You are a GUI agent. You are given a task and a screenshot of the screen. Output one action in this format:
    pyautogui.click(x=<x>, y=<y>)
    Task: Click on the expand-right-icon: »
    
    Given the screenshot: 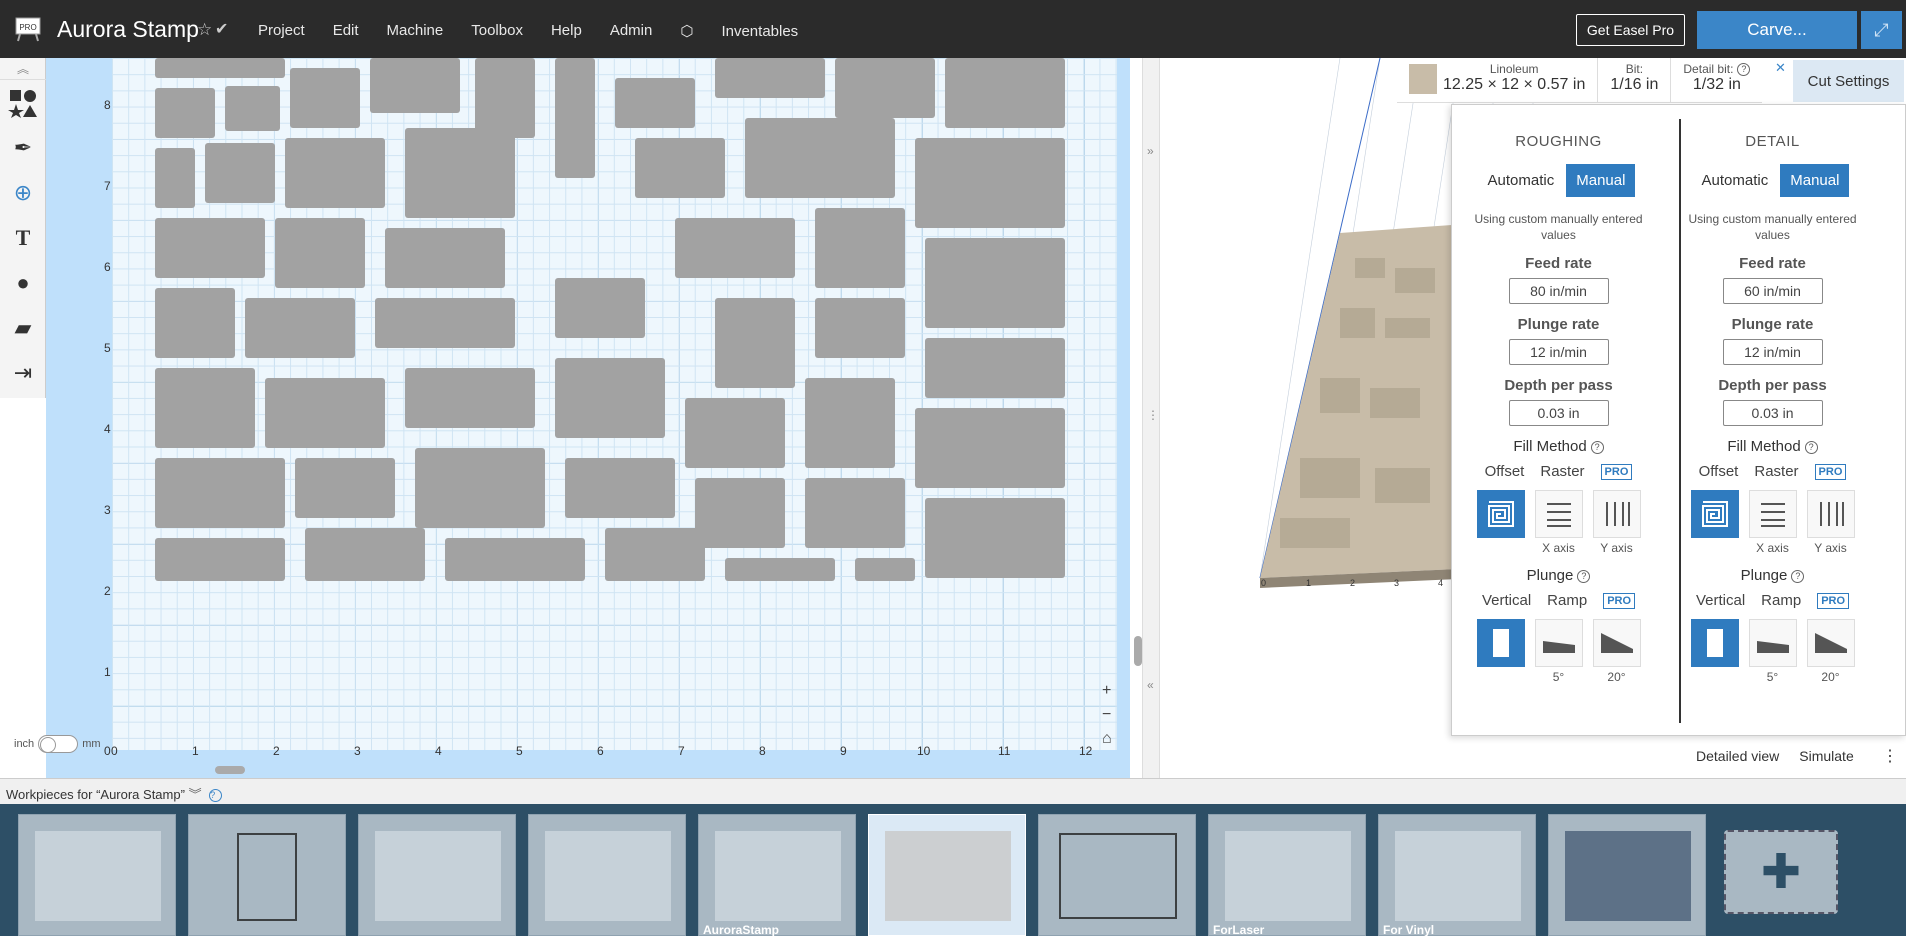 What is the action you would take?
    pyautogui.click(x=1150, y=151)
    